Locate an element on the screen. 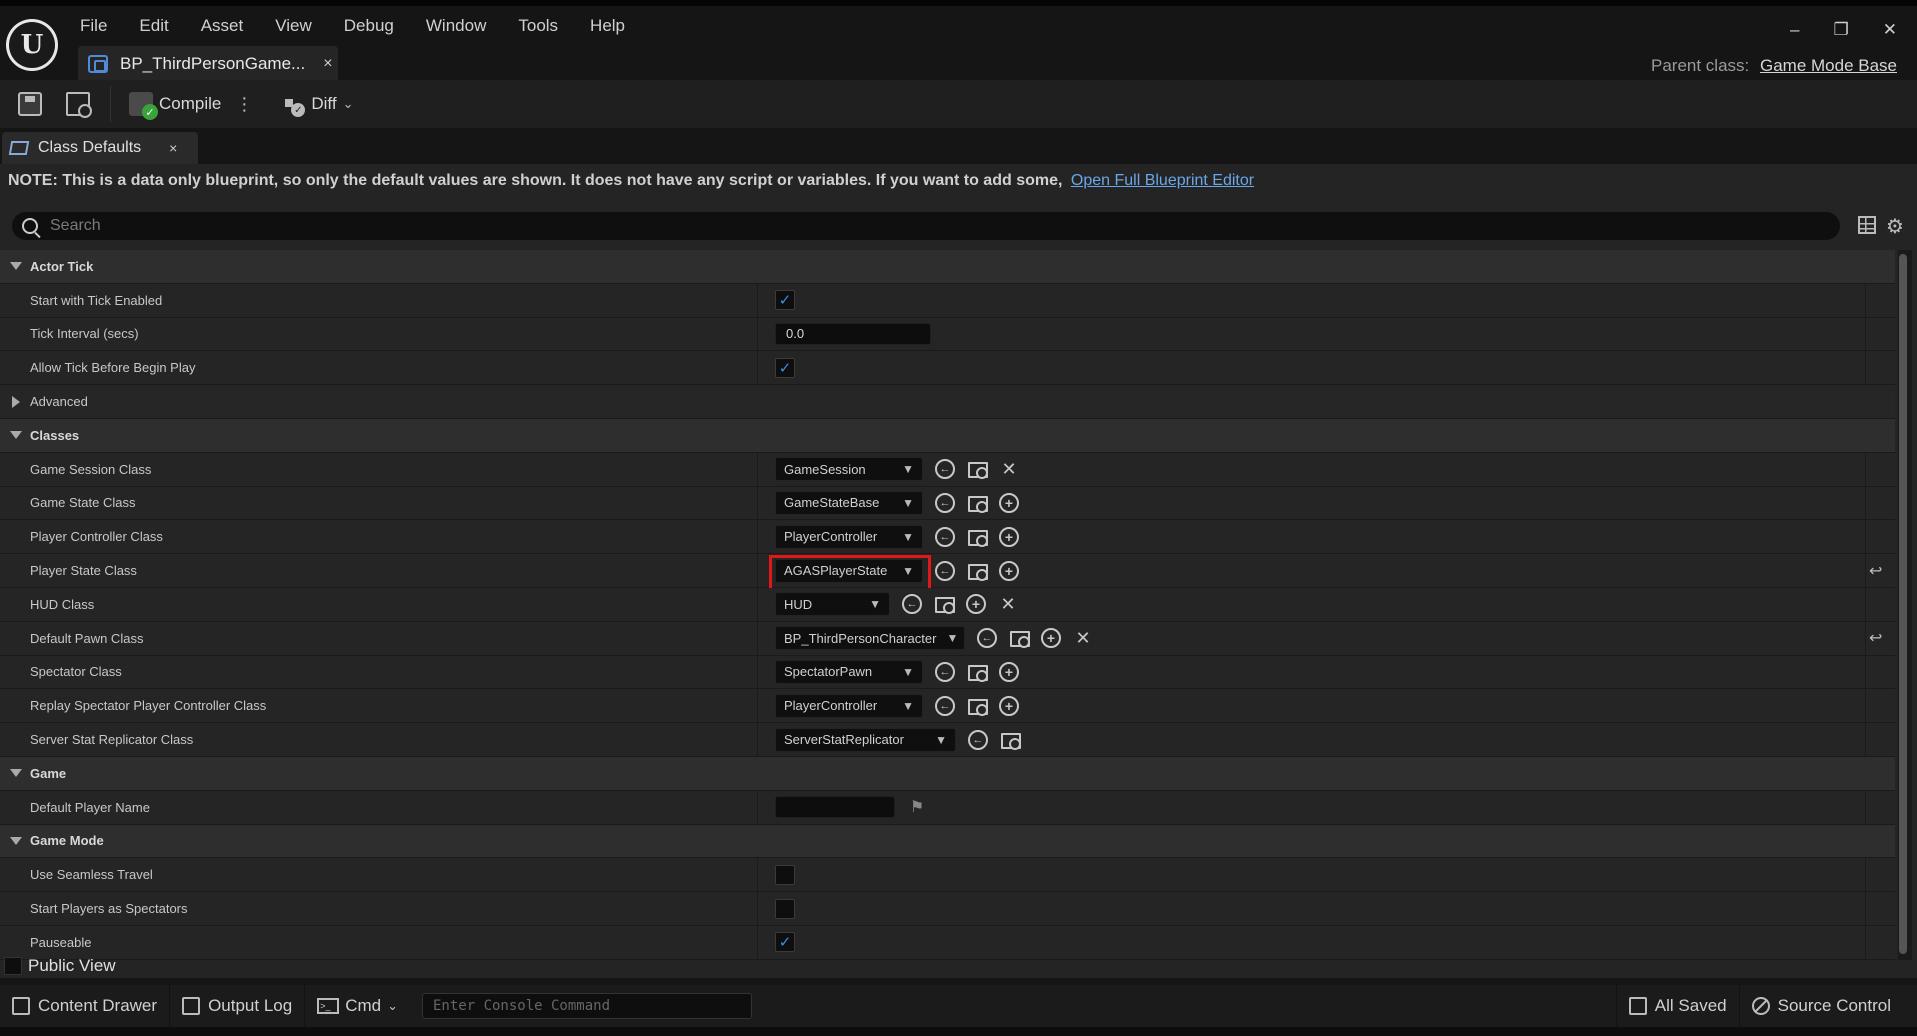  property-row: Start Players as Spectators is located at coordinates (947, 909).